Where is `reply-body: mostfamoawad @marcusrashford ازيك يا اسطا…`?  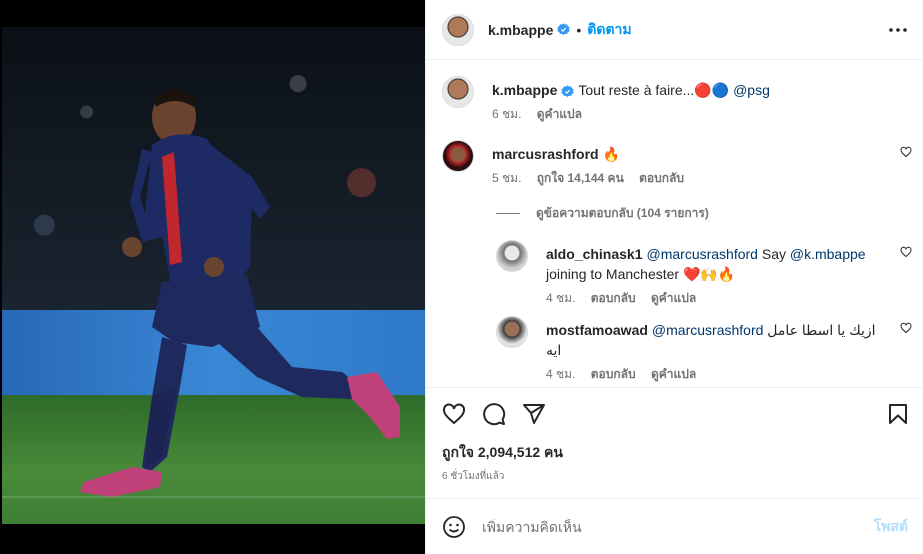 reply-body: mostfamoawad @marcusrashford ازيك يا اسطا… is located at coordinates (714, 351).